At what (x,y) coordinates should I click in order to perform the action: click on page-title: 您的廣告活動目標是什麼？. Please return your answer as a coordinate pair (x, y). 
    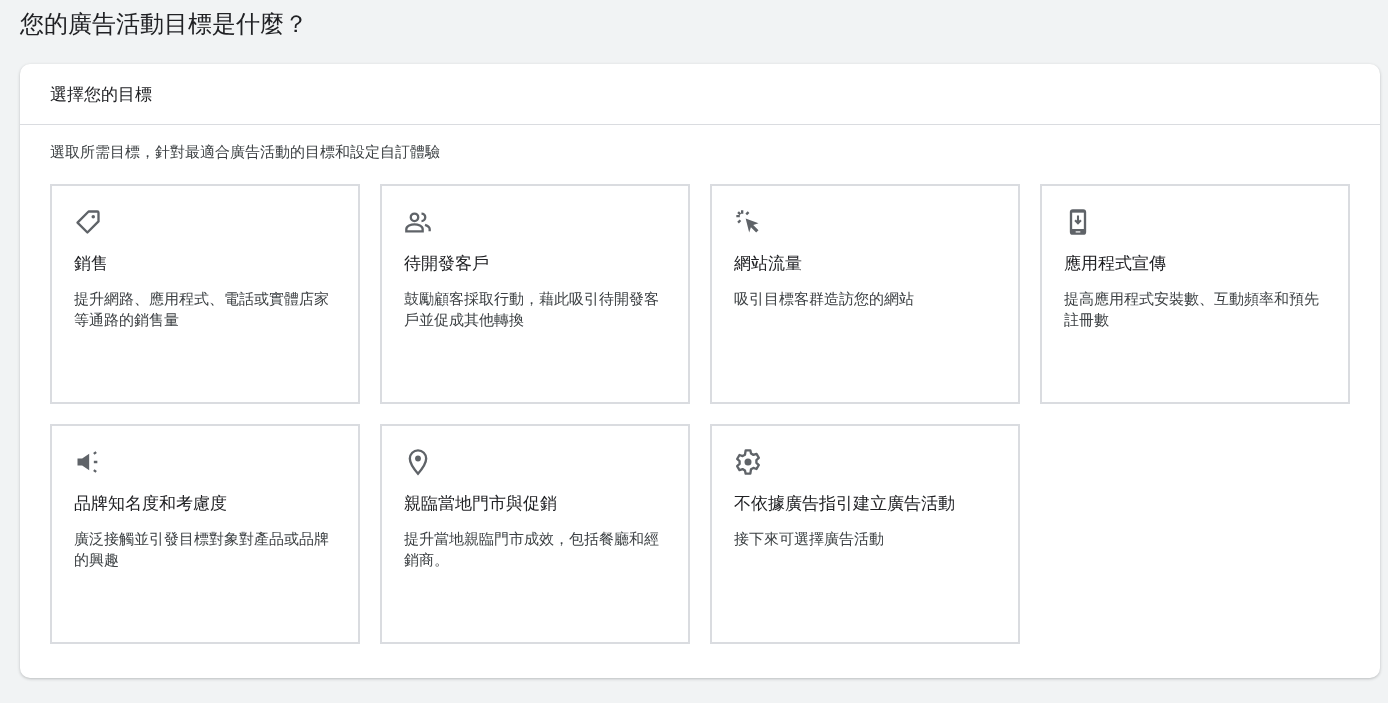
    Looking at the image, I should click on (164, 24).